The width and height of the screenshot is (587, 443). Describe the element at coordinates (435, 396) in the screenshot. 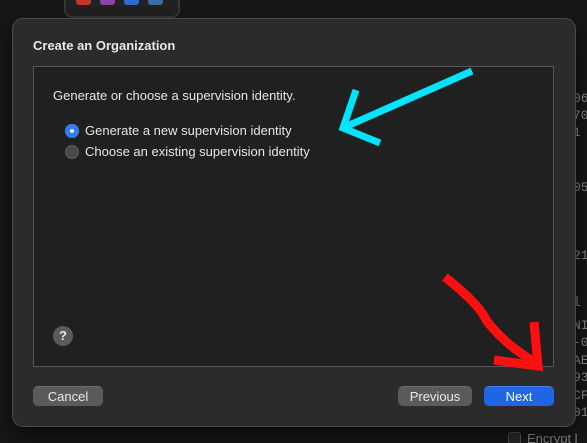

I see `previous-button: Previous` at that location.